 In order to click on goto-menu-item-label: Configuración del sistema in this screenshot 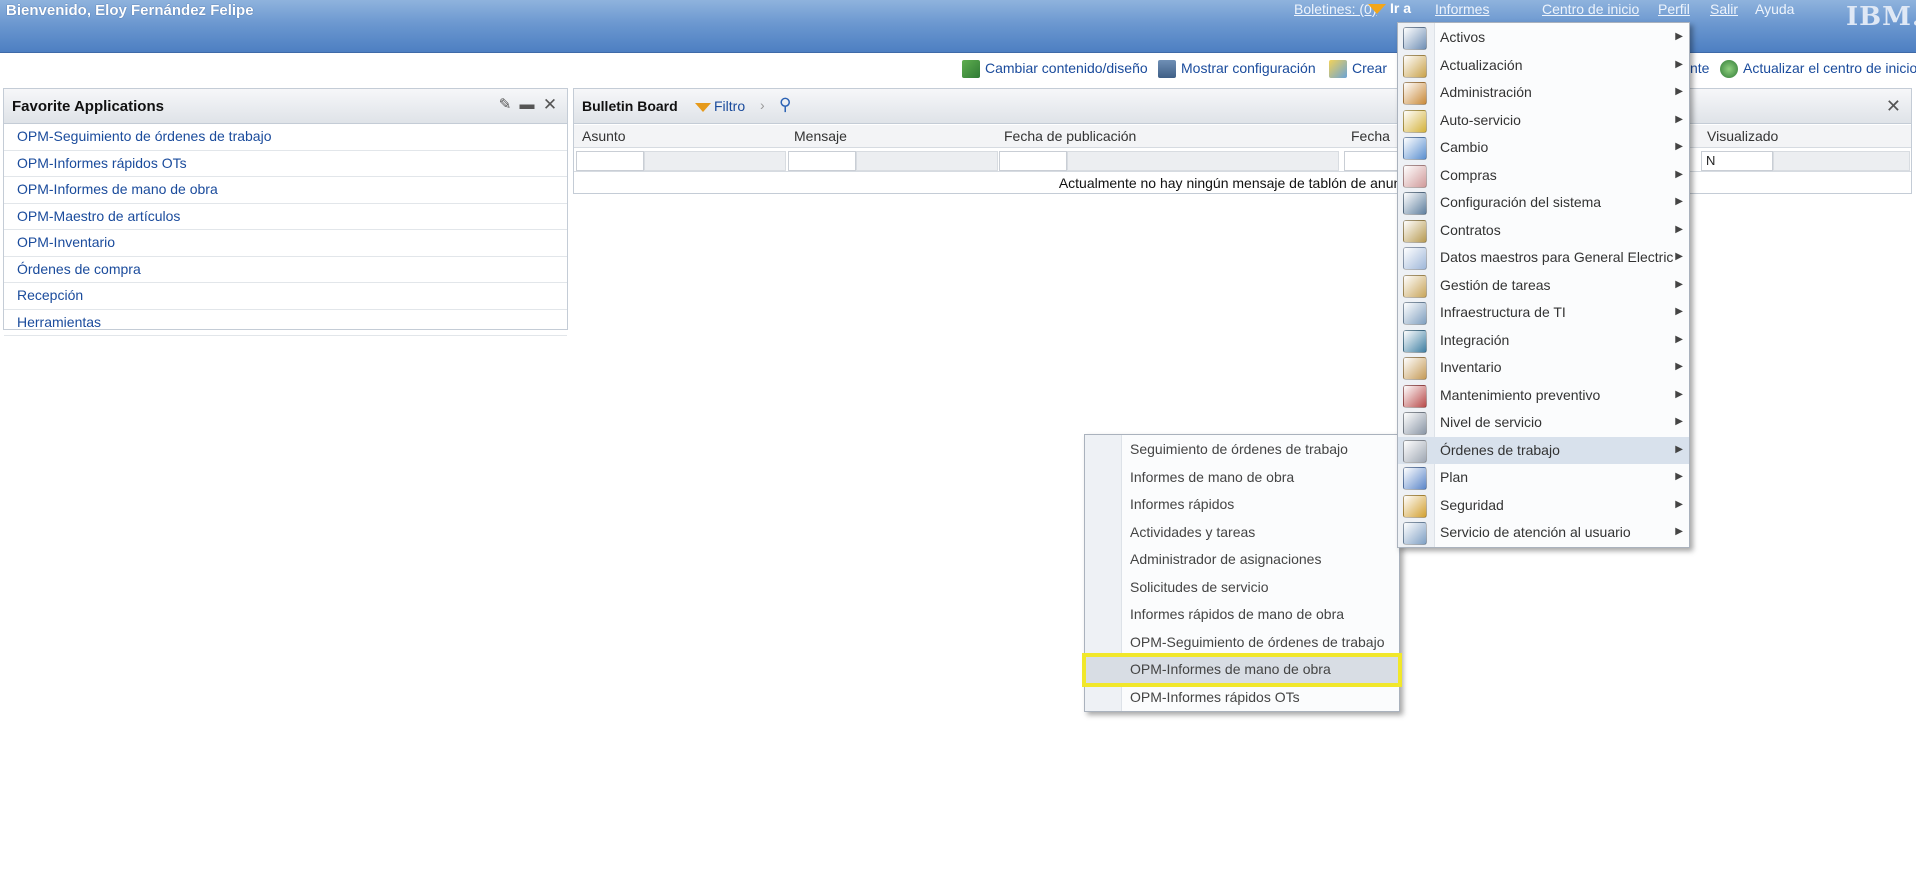, I will do `click(1521, 202)`.